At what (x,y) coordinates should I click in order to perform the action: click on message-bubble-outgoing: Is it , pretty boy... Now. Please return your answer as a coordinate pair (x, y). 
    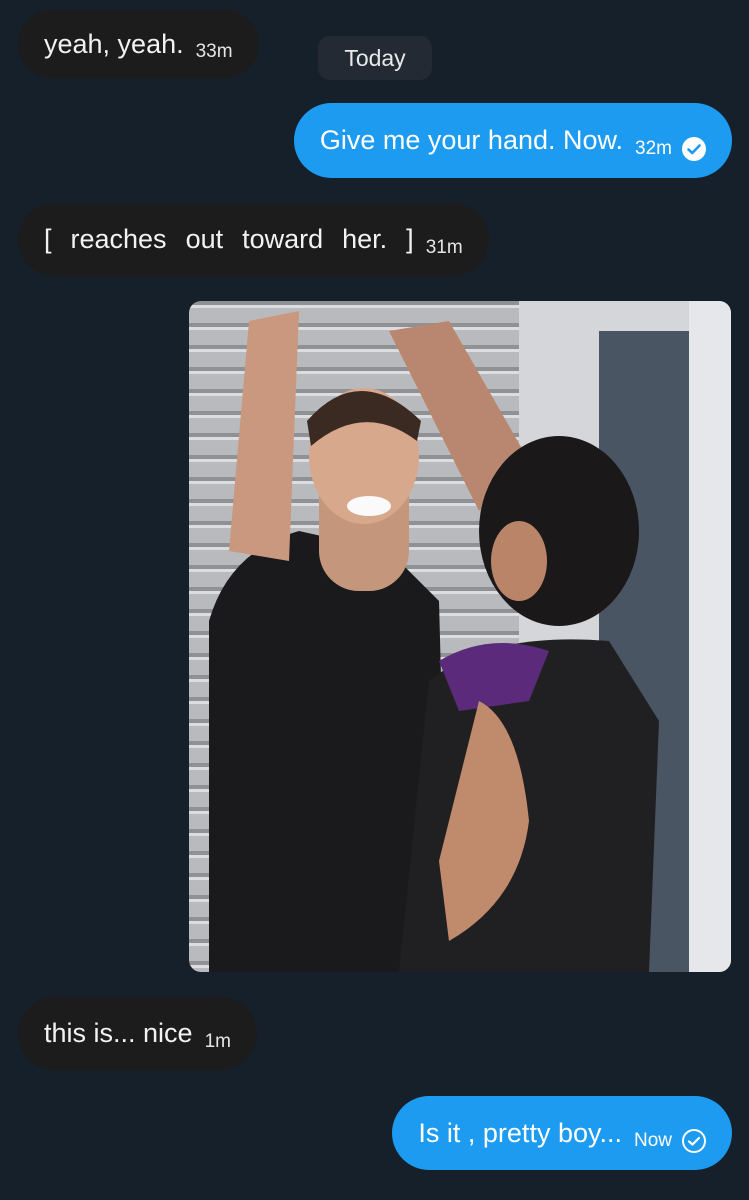
    Looking at the image, I should click on (562, 1133).